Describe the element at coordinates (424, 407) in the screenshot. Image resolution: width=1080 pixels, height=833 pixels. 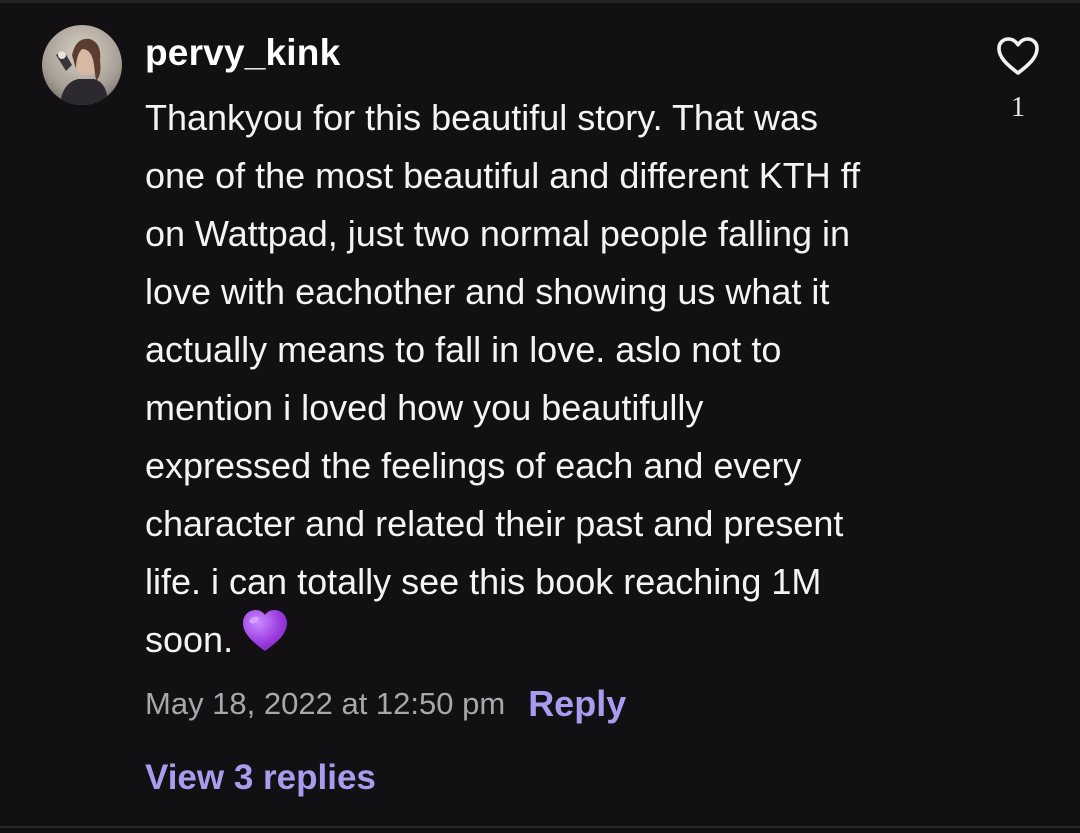
I see `comment-line: mention i loved how you beautifully` at that location.